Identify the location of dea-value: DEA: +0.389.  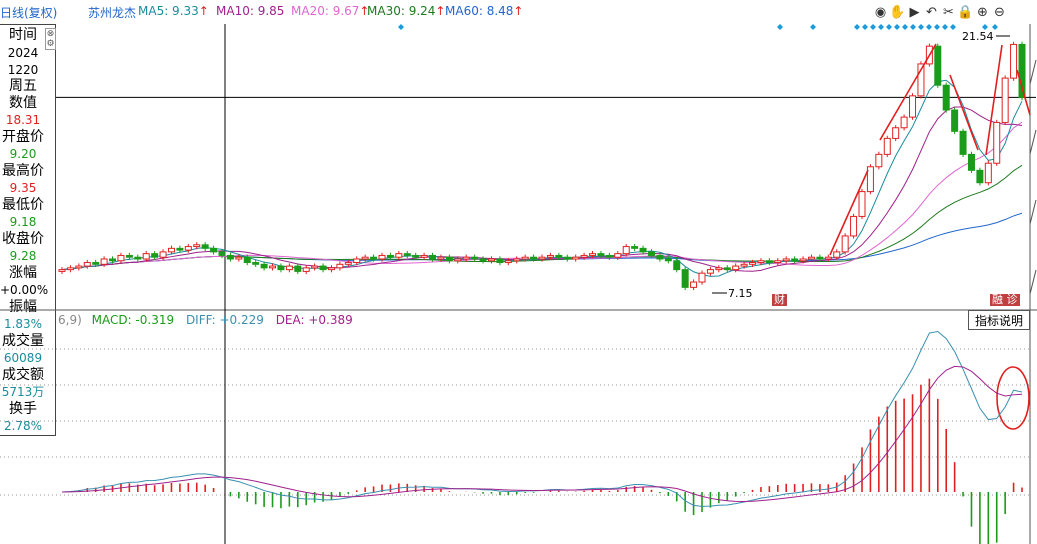
(314, 320).